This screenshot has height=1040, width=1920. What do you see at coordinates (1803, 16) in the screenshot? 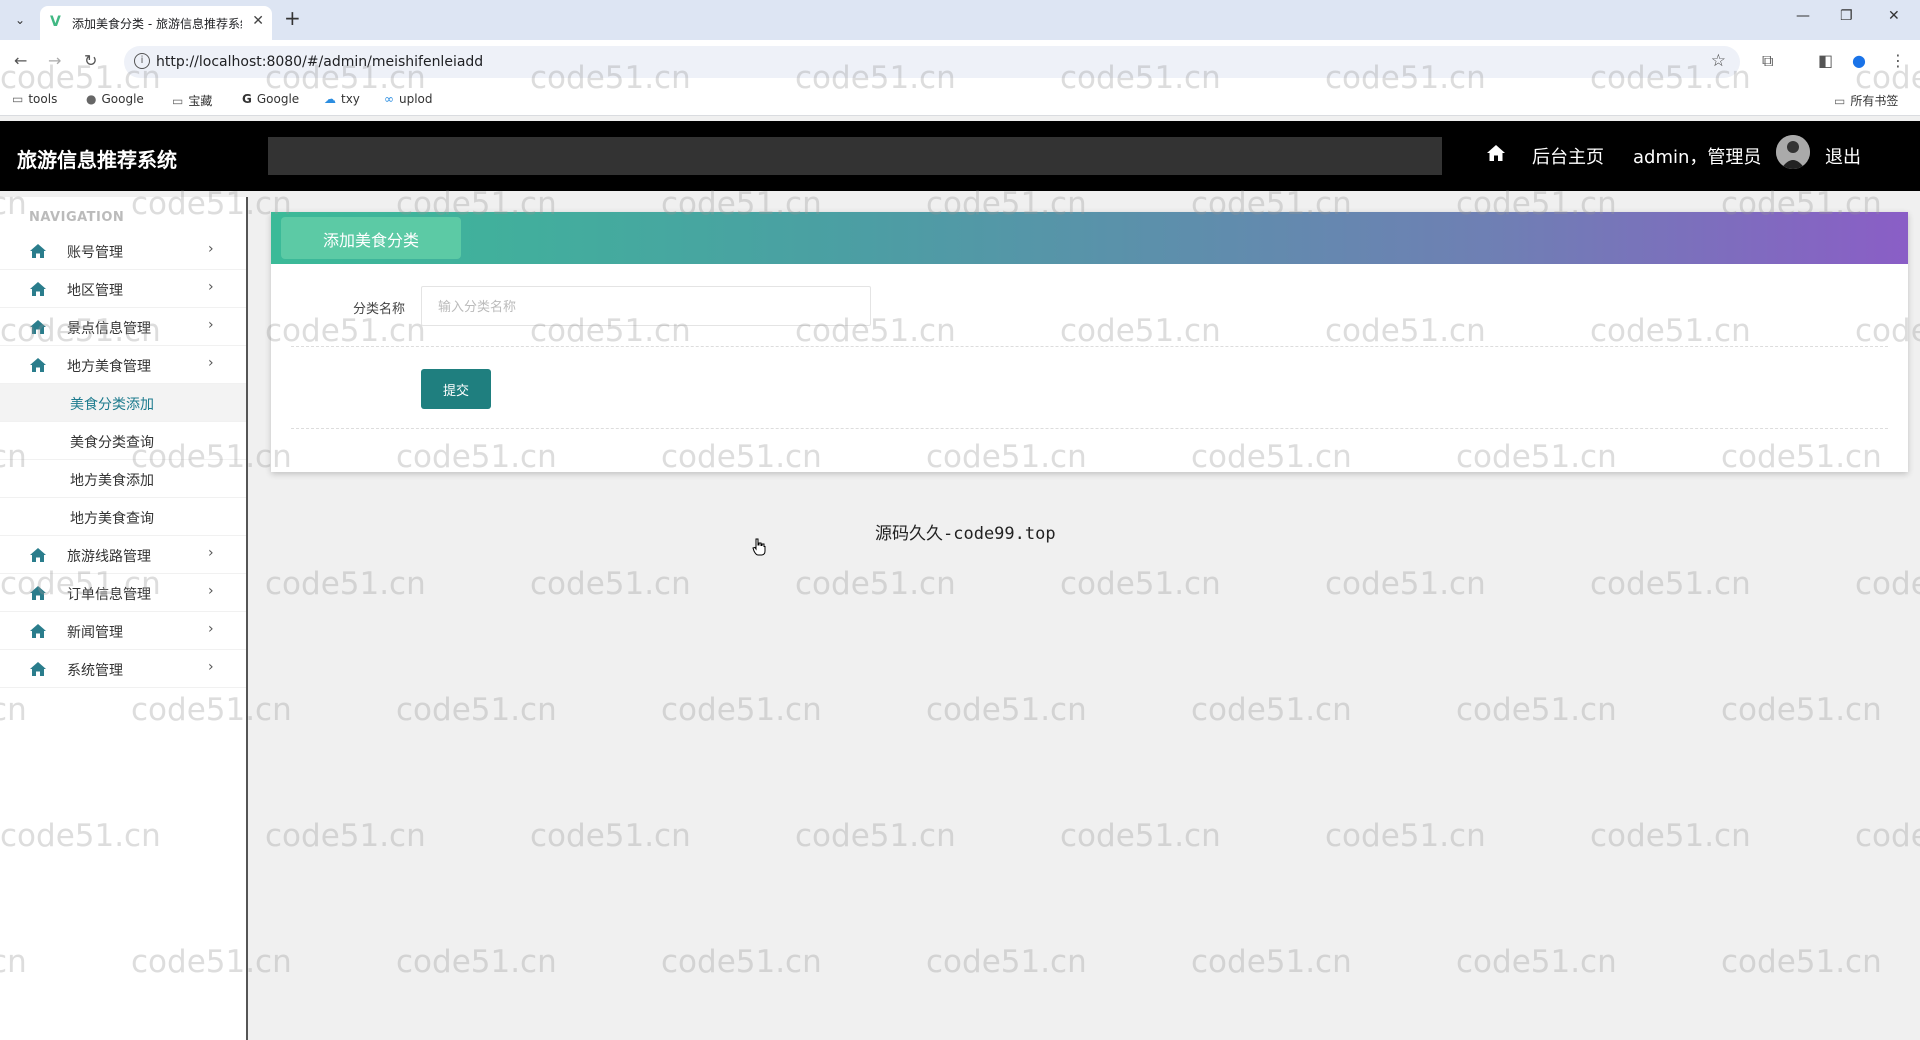
I see `minimize-icon: —` at bounding box center [1803, 16].